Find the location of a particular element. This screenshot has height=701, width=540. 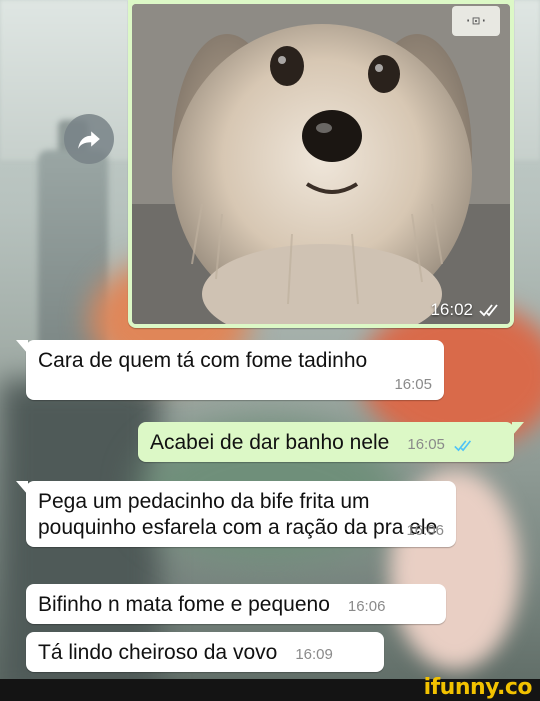

incoming-message: Bifinho n mata fome e pequeno 16:06 is located at coordinates (236, 604).